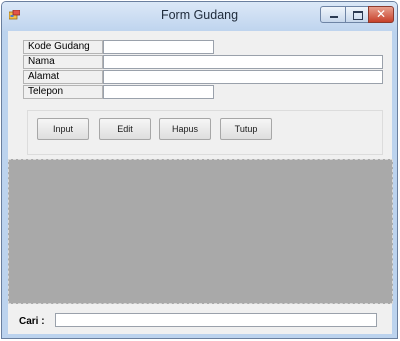  I want to click on maximize-button, so click(357, 14).